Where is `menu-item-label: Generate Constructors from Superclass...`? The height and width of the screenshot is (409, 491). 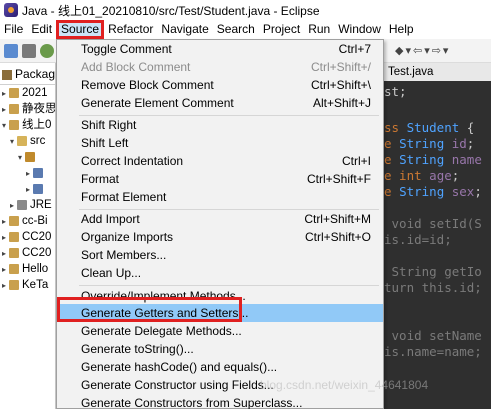 menu-item-label: Generate Constructors from Superclass... is located at coordinates (192, 402).